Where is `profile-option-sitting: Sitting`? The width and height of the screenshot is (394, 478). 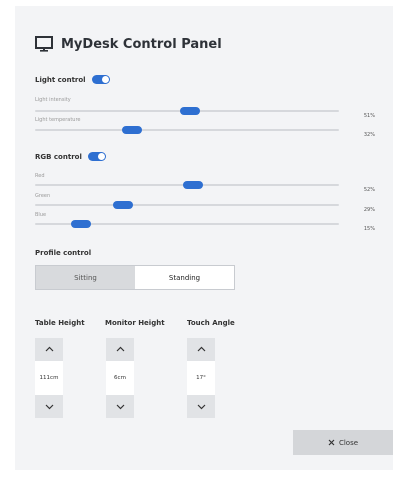
profile-option-sitting: Sitting is located at coordinates (85, 277).